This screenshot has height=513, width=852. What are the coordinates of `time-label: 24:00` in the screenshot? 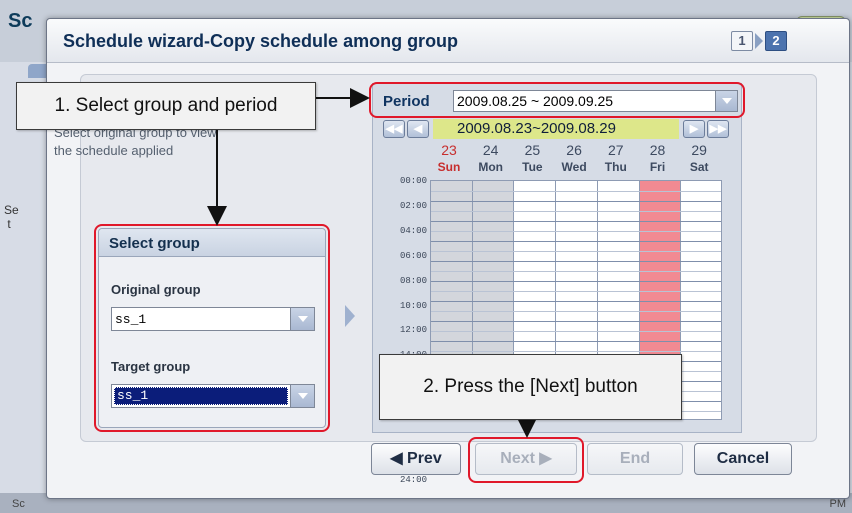 It's located at (413, 479).